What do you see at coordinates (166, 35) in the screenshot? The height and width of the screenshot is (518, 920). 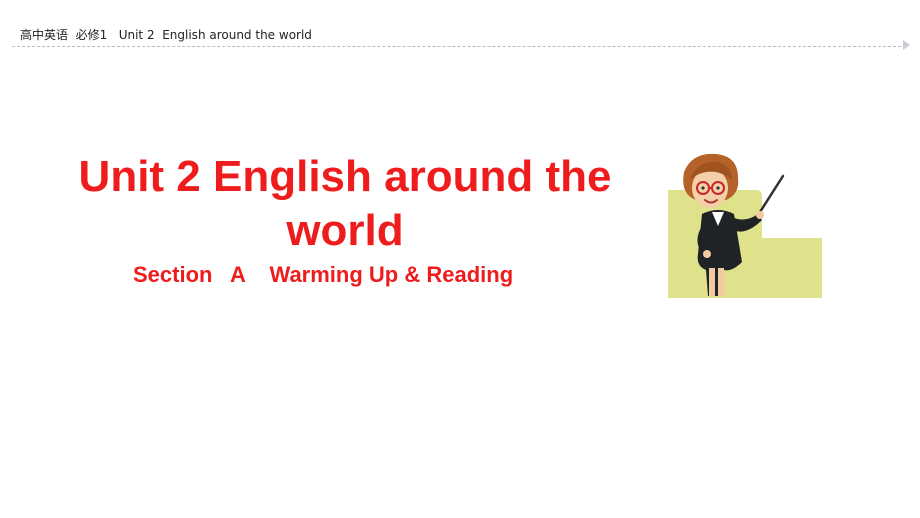 I see `header-breadcrumb: 高中英语 必修1 Unit 2 English around the world` at bounding box center [166, 35].